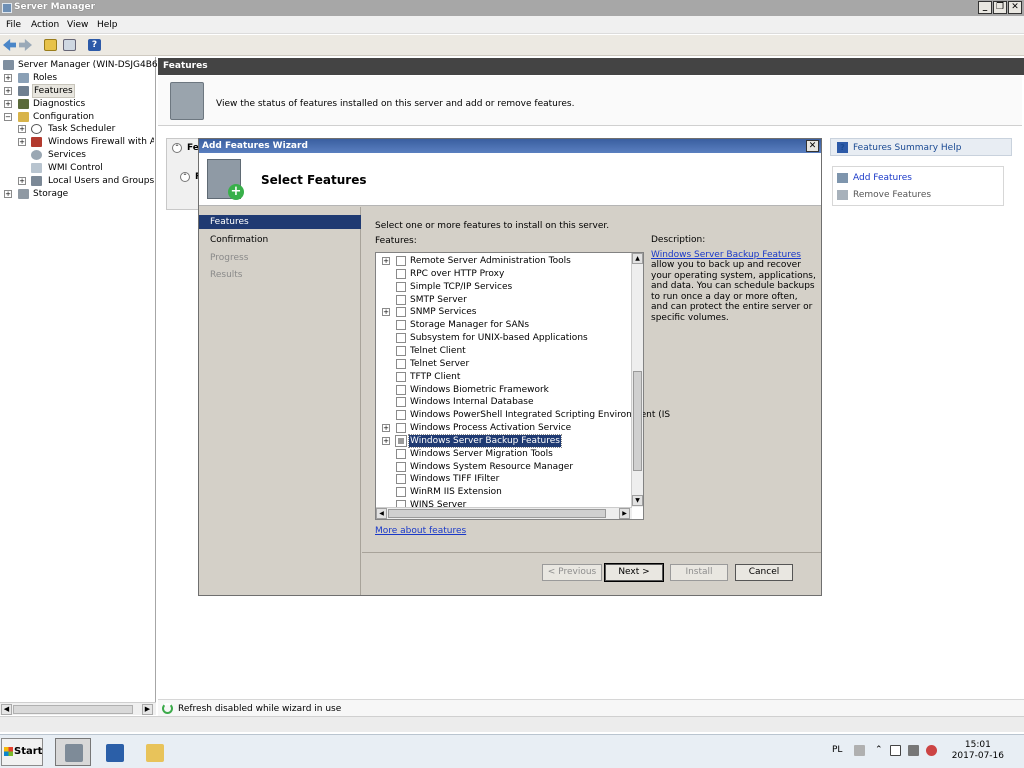  Describe the element at coordinates (505, 274) in the screenshot. I see `feature-item: RPC over HTTP Proxy` at that location.